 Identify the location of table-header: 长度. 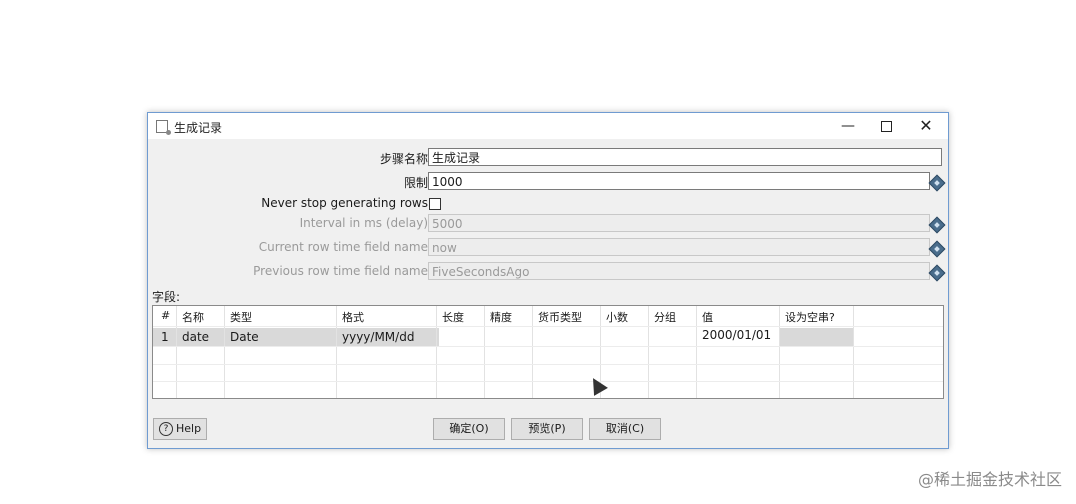
(453, 317).